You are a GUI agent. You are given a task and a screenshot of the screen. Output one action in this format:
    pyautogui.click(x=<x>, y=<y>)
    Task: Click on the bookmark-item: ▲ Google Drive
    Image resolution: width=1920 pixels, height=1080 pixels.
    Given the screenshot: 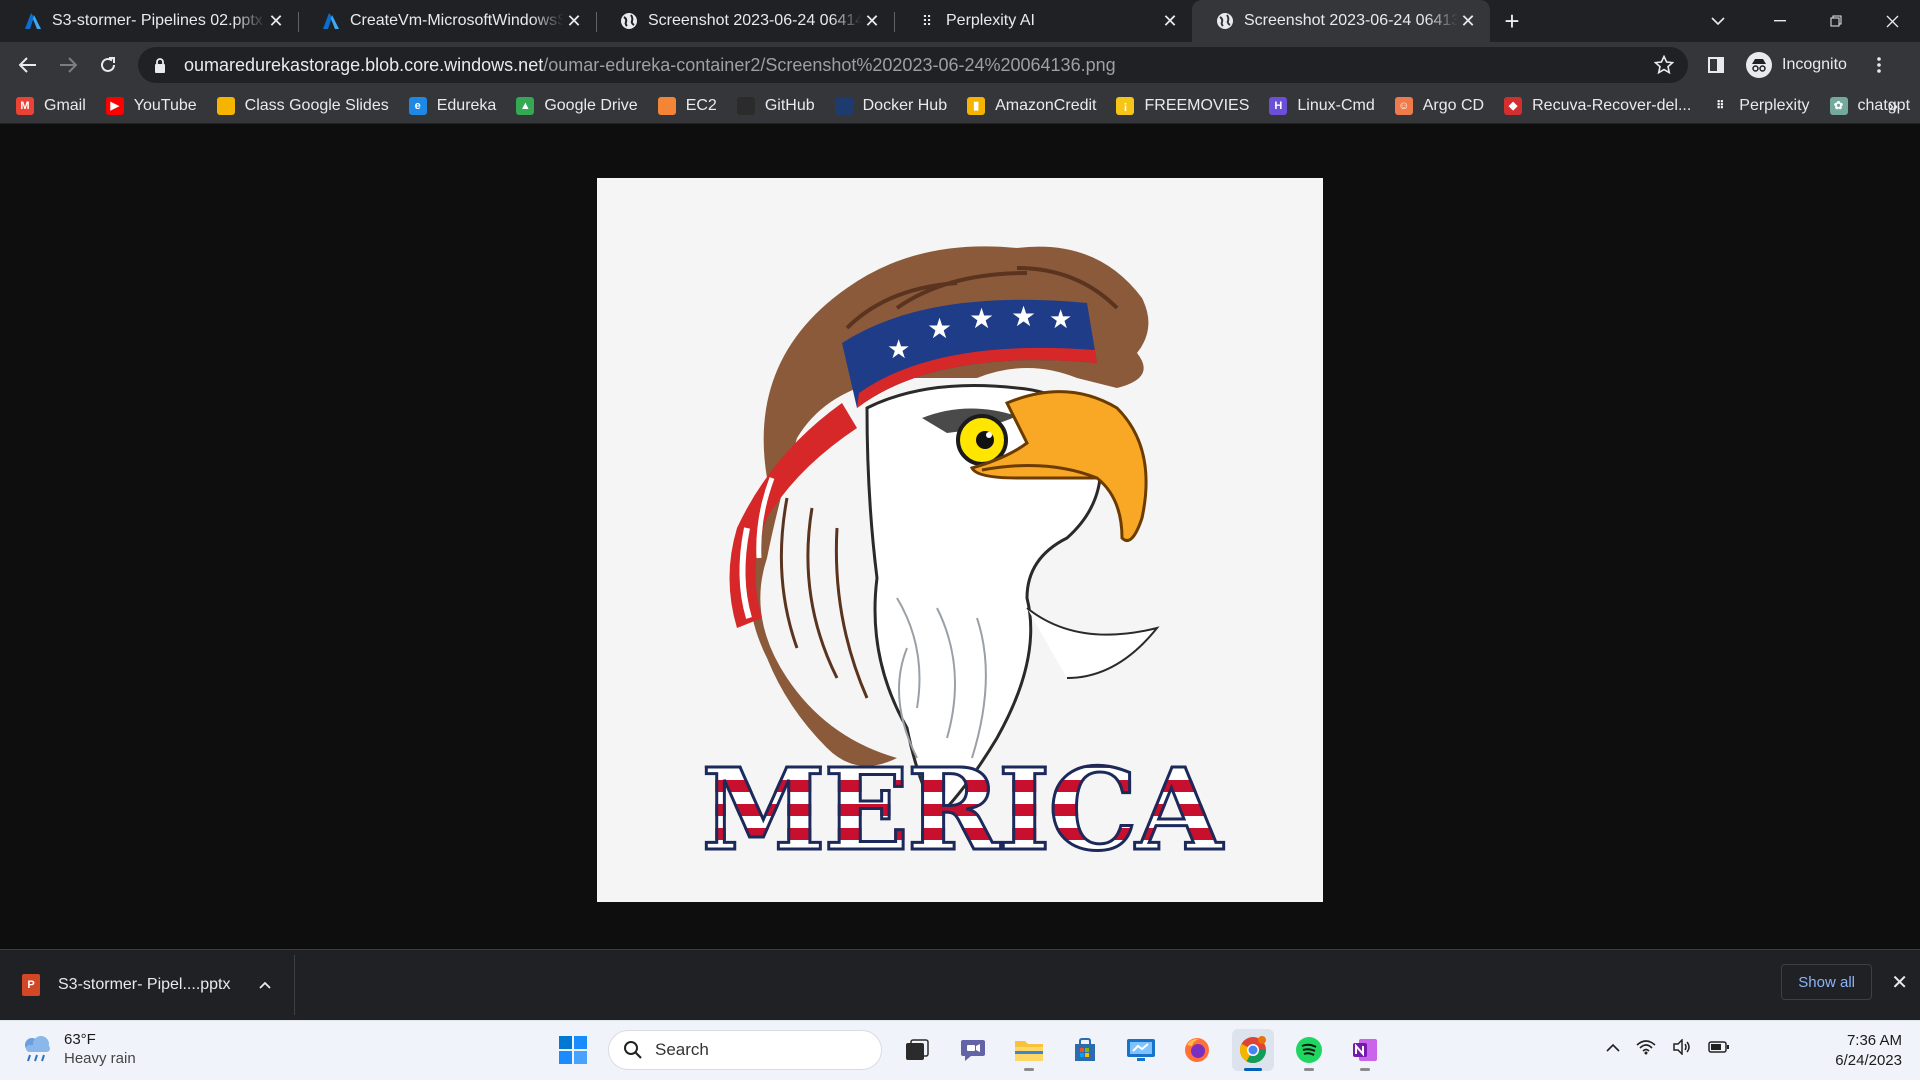 What is the action you would take?
    pyautogui.click(x=577, y=105)
    